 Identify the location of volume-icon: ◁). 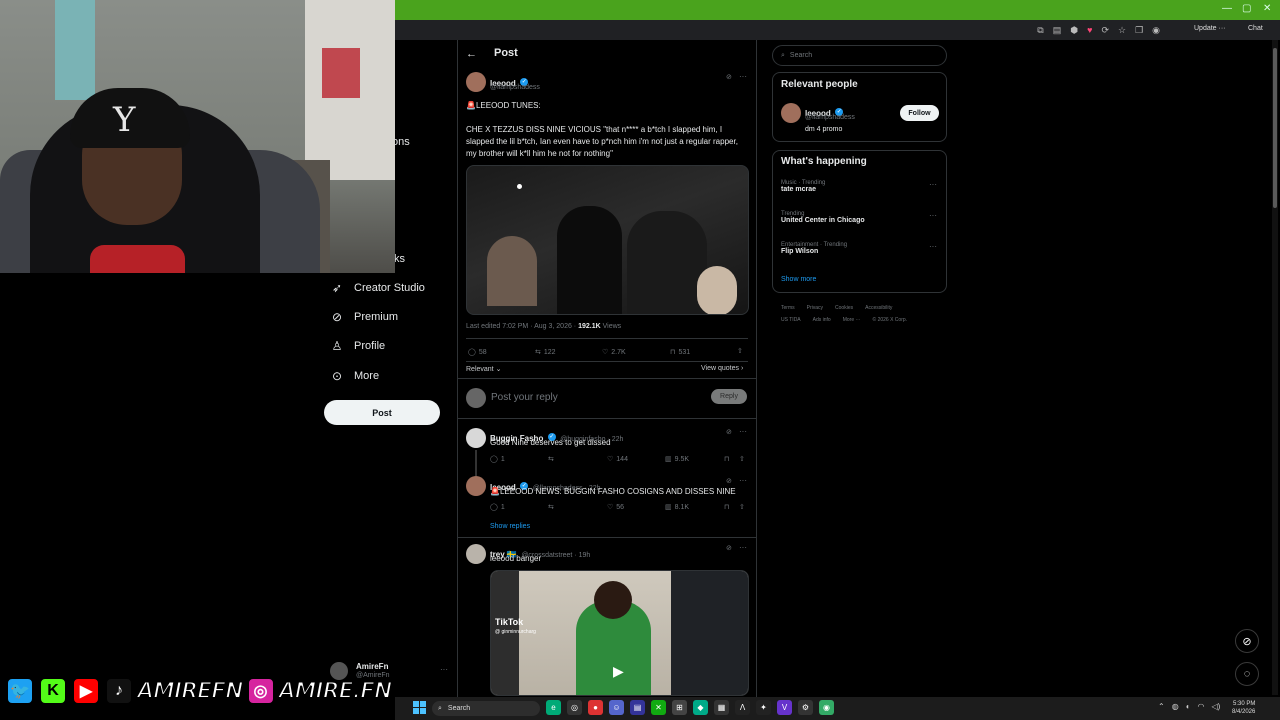
(1216, 706).